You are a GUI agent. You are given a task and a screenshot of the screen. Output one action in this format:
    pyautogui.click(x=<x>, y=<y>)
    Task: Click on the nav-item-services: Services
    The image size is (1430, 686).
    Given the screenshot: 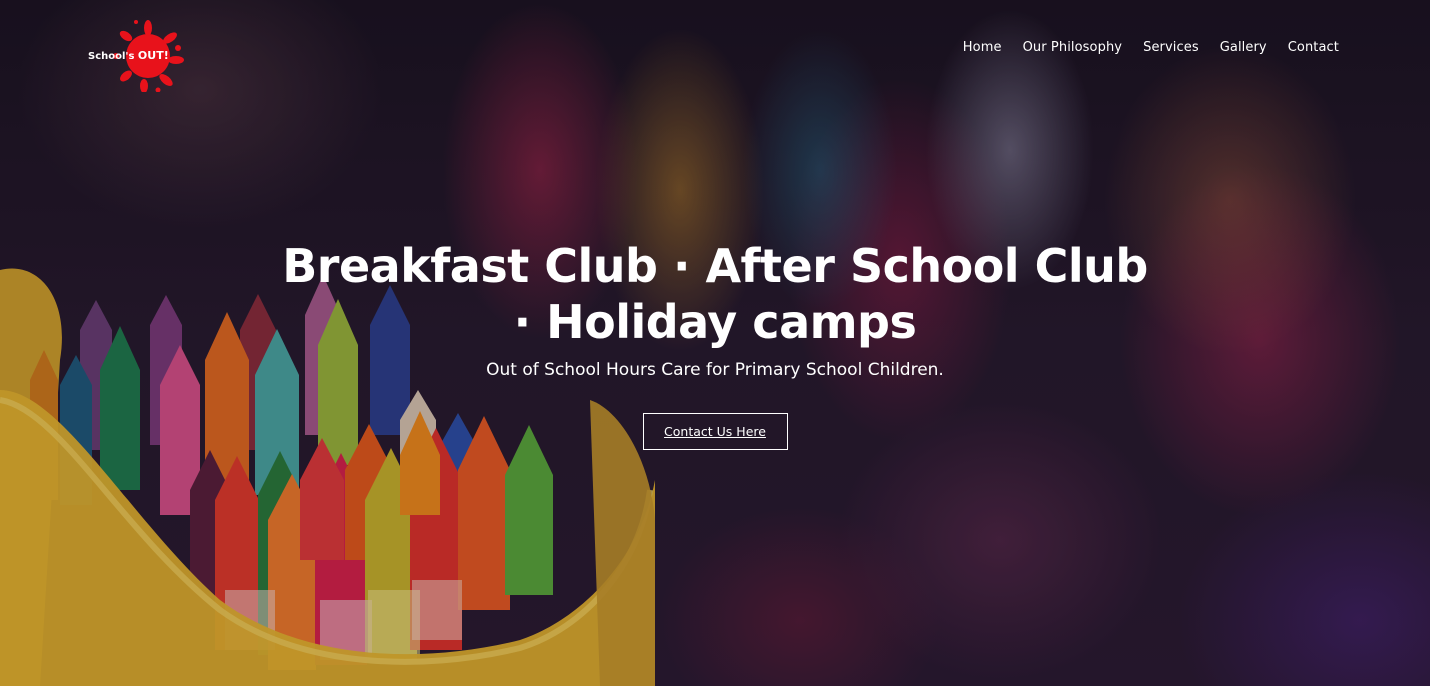 What is the action you would take?
    pyautogui.click(x=1171, y=47)
    